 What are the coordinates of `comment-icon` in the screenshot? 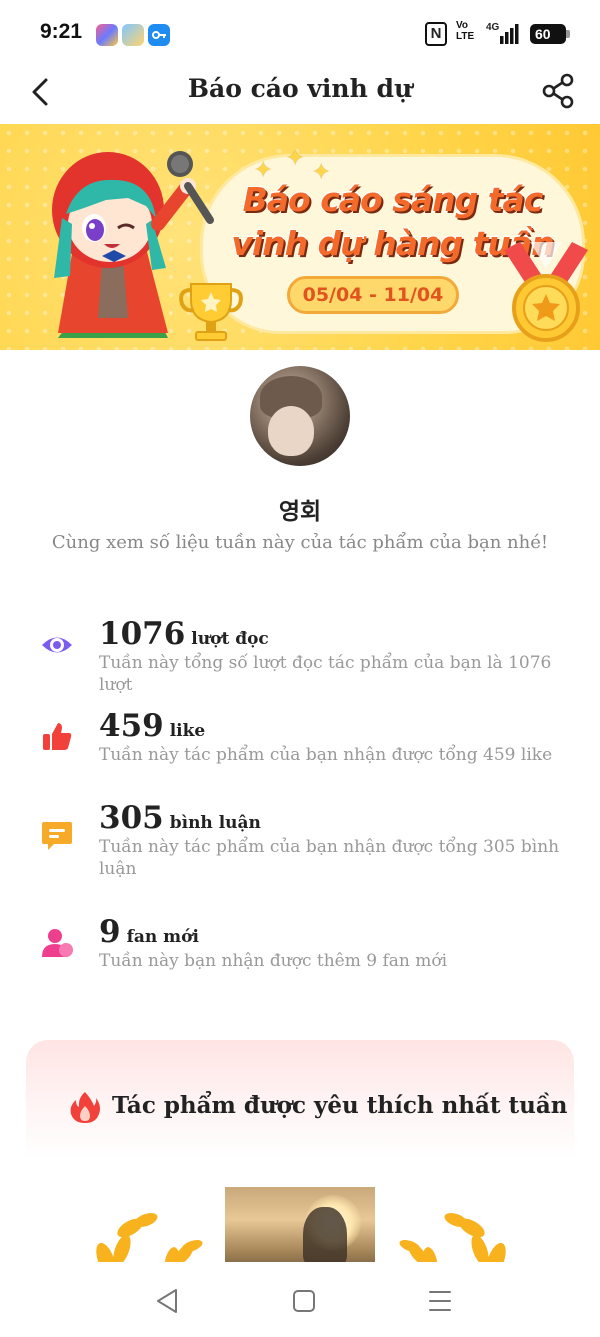 It's located at (57, 836).